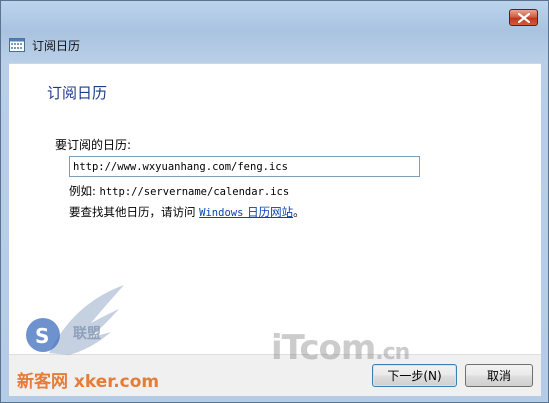 The width and height of the screenshot is (549, 403). I want to click on link-part-windows: Windows, so click(221, 213).